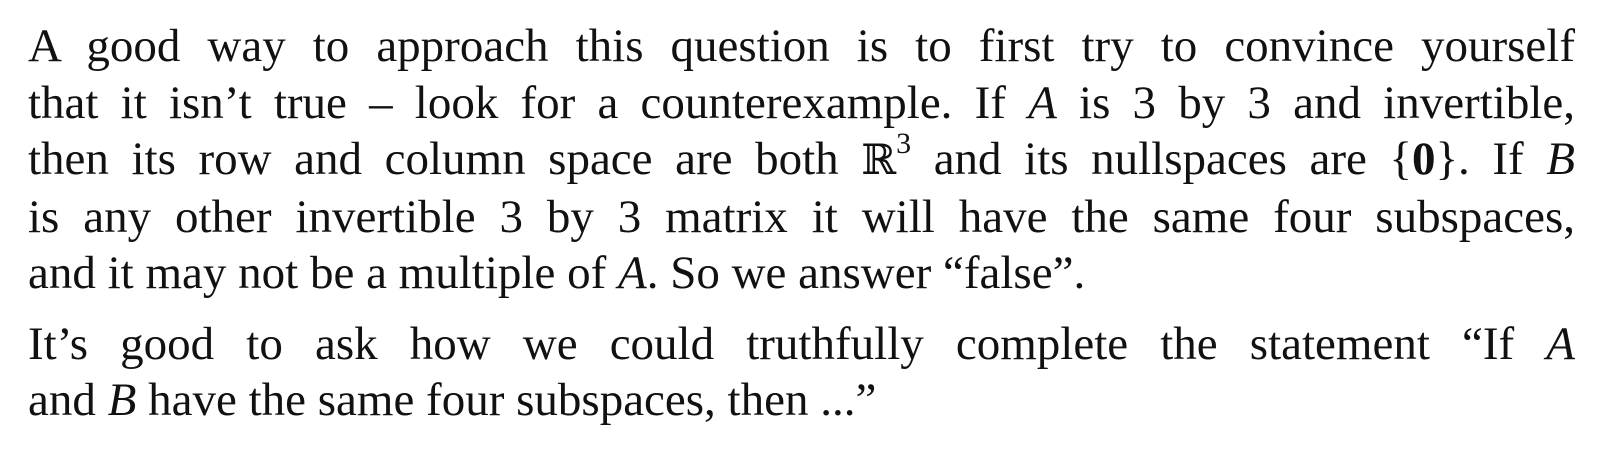 The width and height of the screenshot is (1615, 453). Describe the element at coordinates (323, 273) in the screenshot. I see `text-run: and it may not be a multiple of` at that location.